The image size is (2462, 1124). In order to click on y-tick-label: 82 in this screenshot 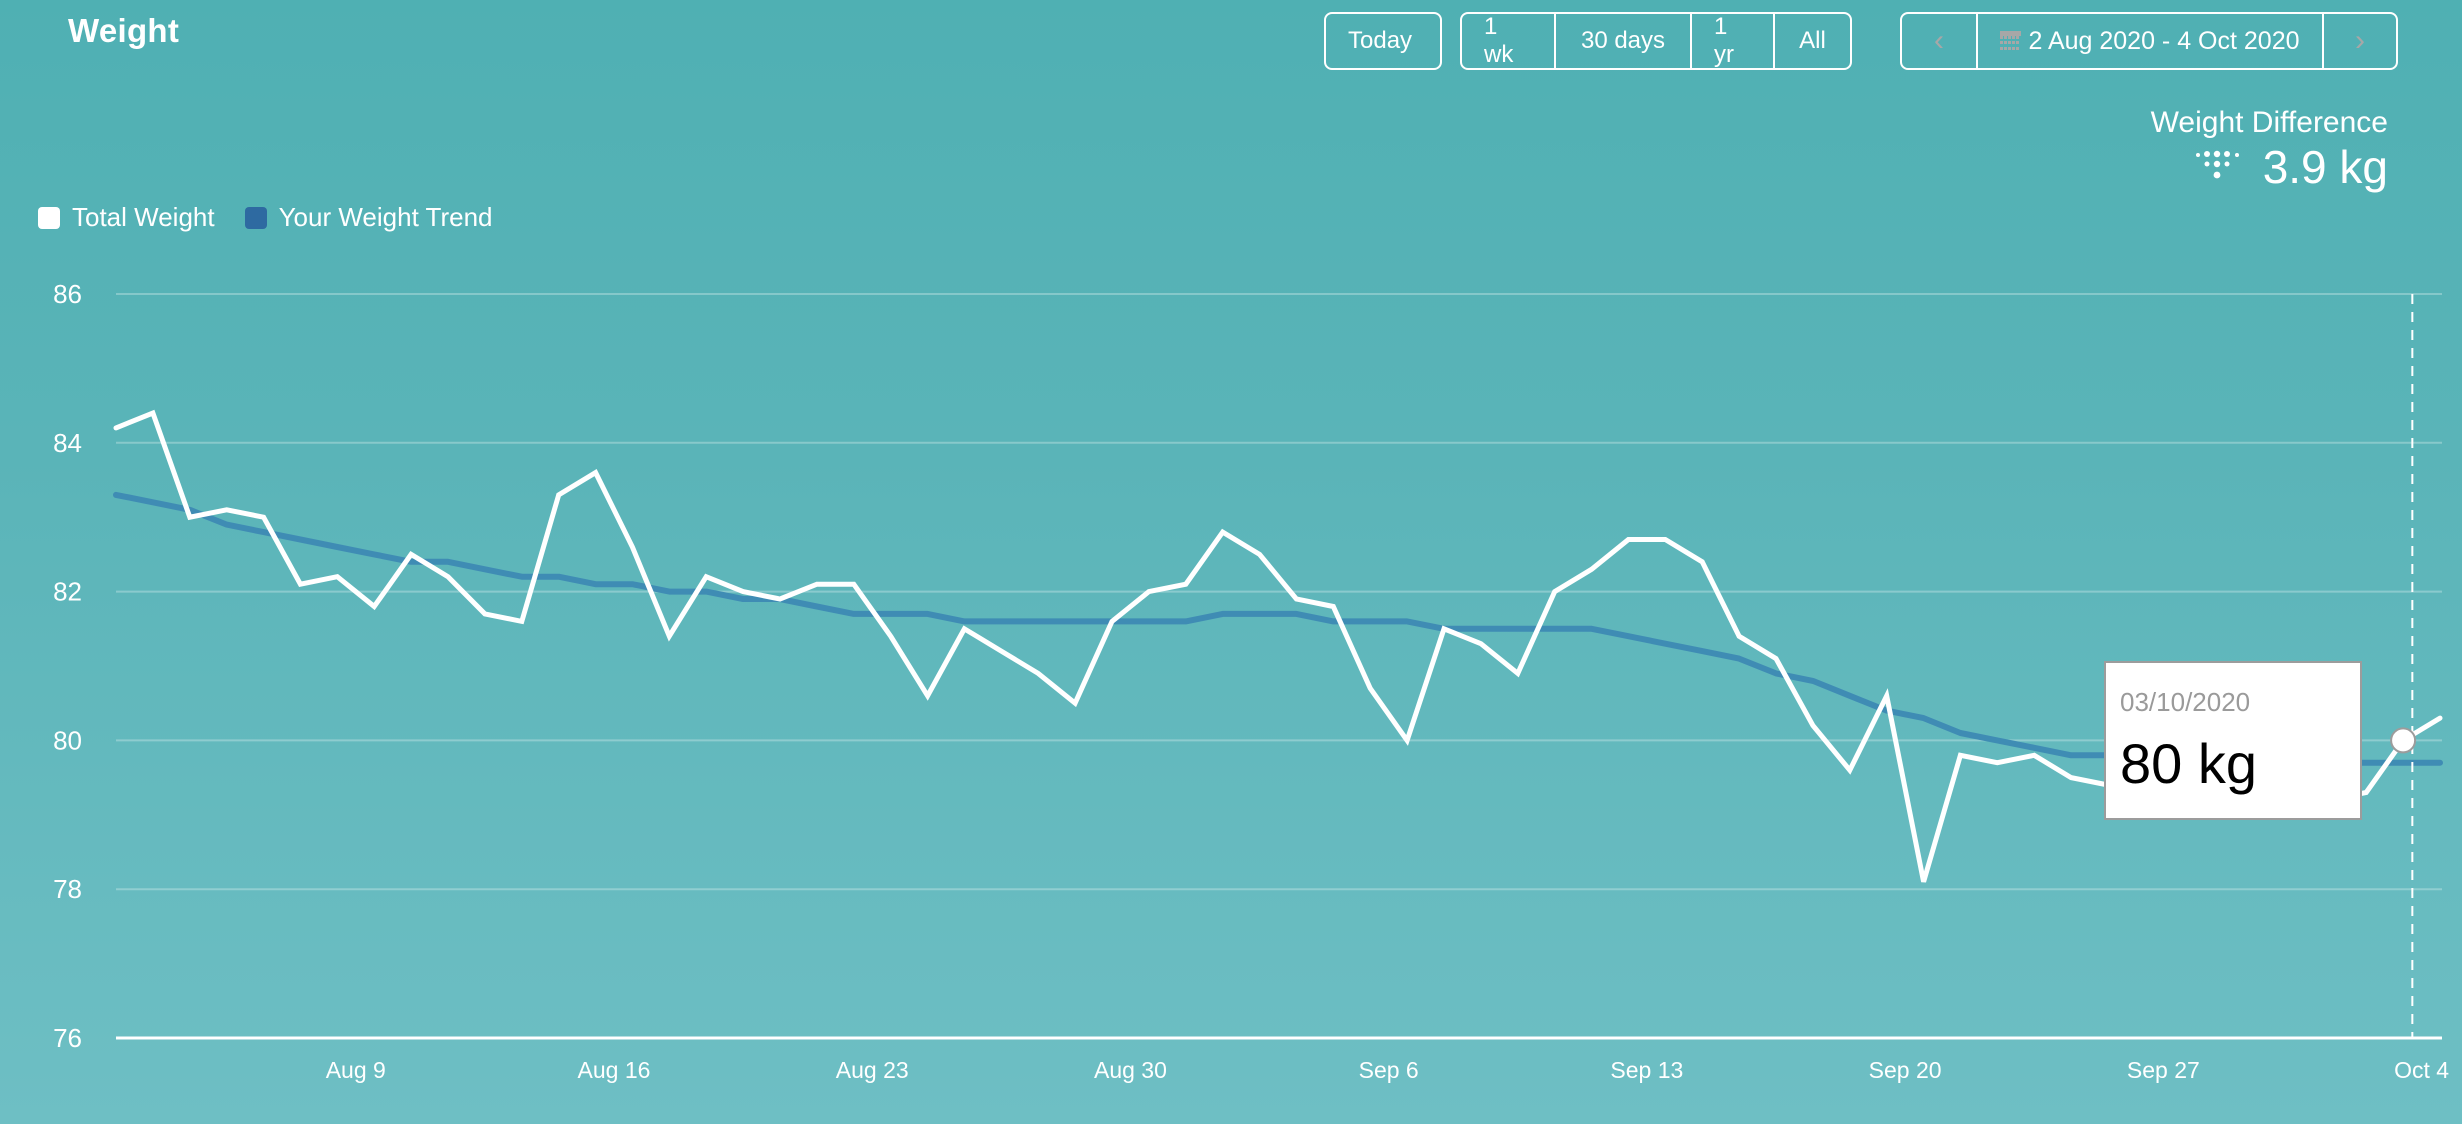, I will do `click(67, 592)`.